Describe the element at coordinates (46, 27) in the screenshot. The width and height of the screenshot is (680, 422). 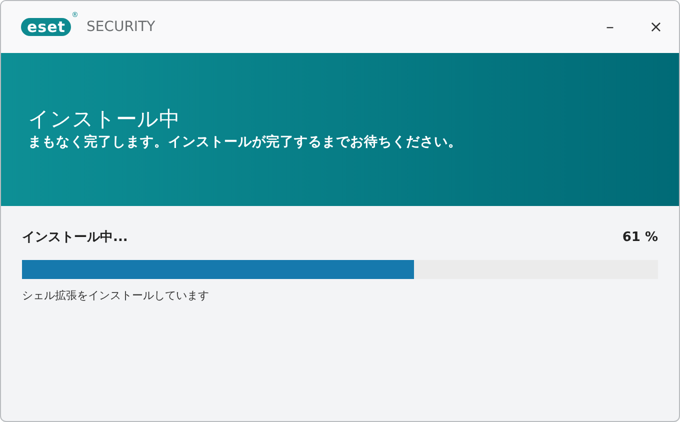
I see `logo-mark: eset` at that location.